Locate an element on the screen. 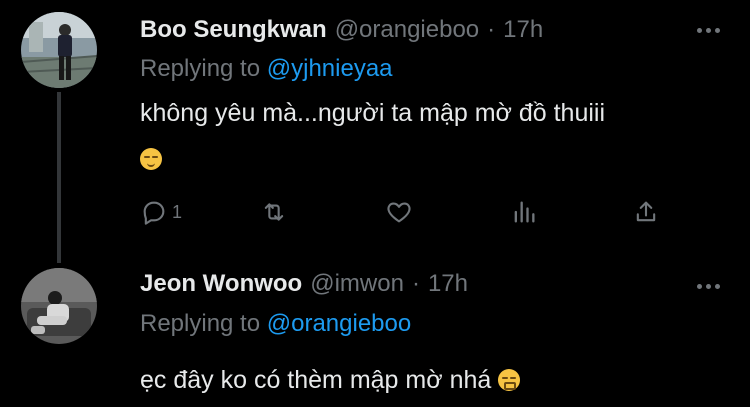 The image size is (750, 407). reply-count: 1 is located at coordinates (177, 211).